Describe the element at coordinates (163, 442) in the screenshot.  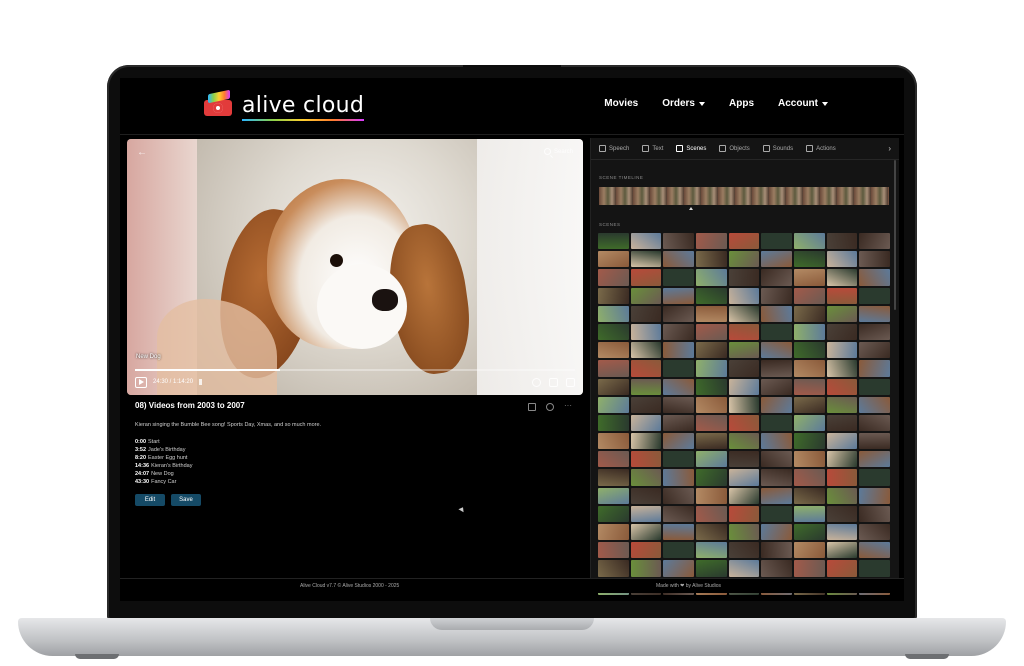
I see `chapter-item: 0:00 Start` at that location.